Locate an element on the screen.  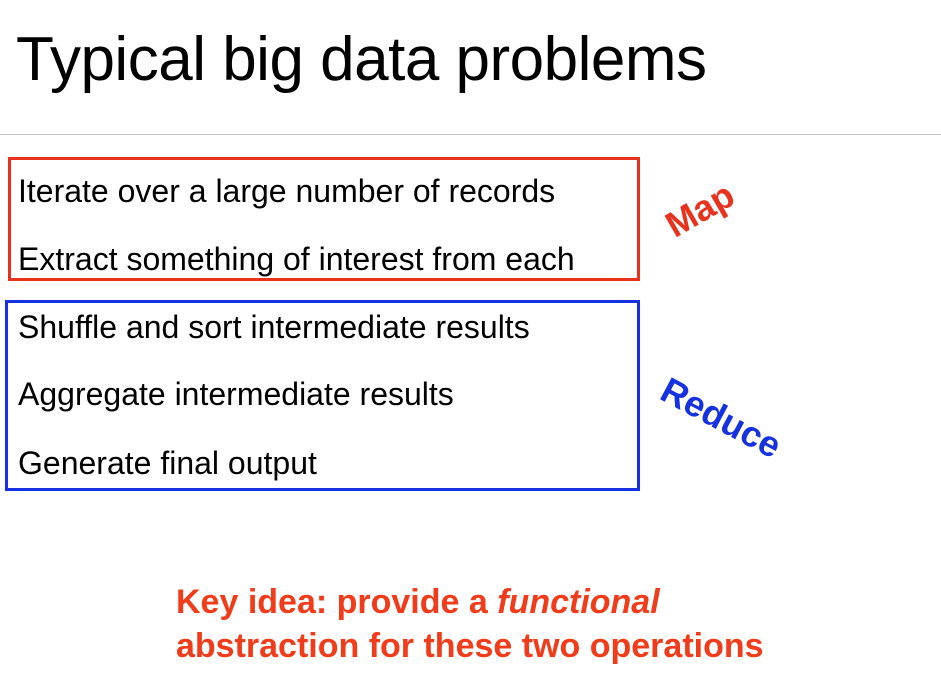
map-item: Extract something of interest from each is located at coordinates (296, 259).